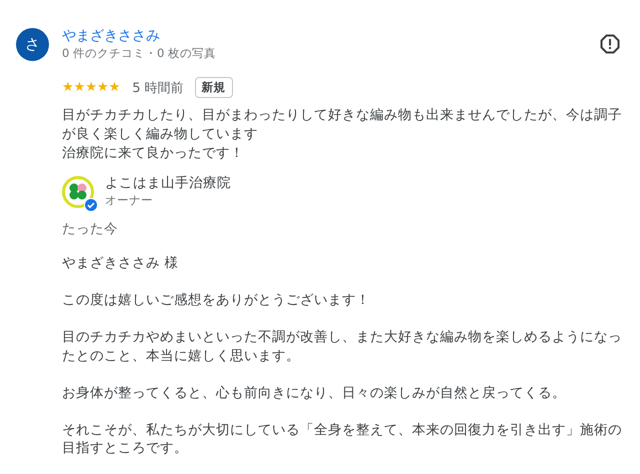  What do you see at coordinates (91, 87) in the screenshot?
I see `star-rating: ★★★★★` at bounding box center [91, 87].